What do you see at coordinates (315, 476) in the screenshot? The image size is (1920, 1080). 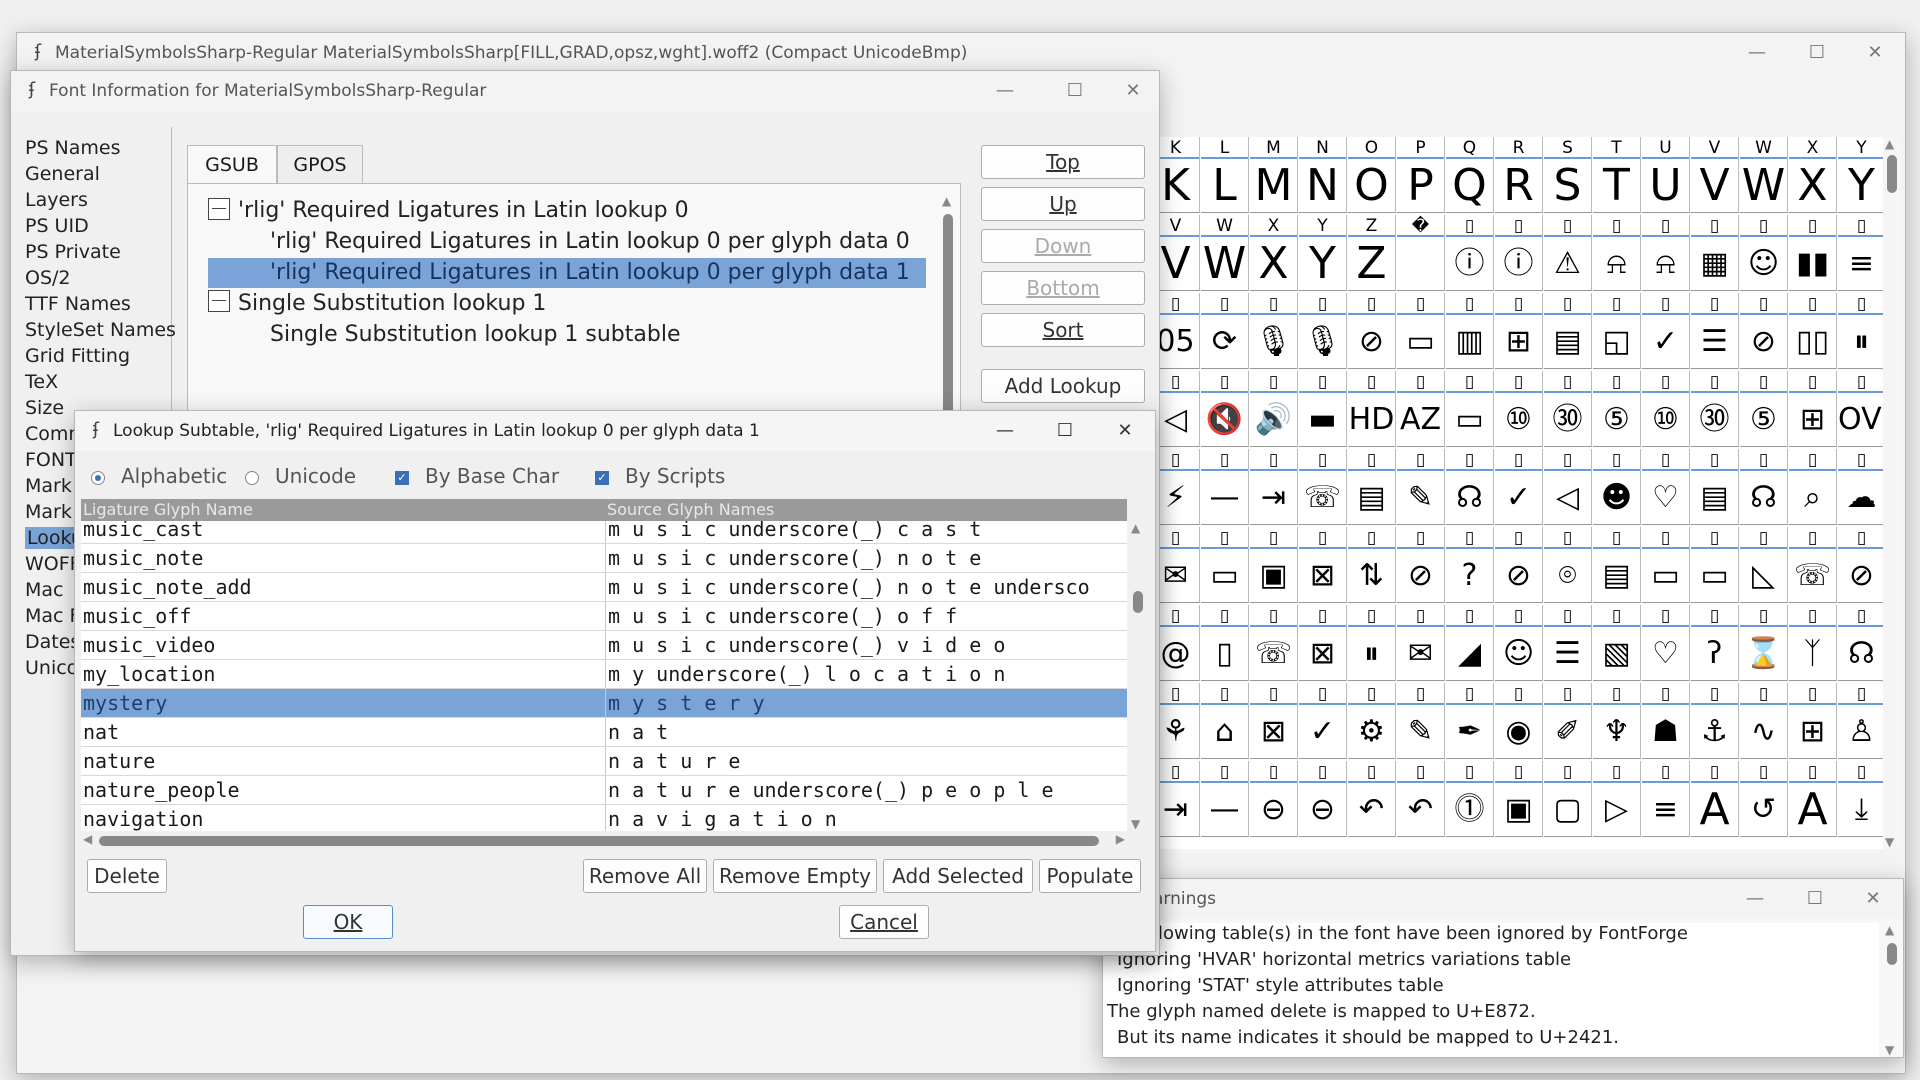 I see `unicode-label: Unicode` at bounding box center [315, 476].